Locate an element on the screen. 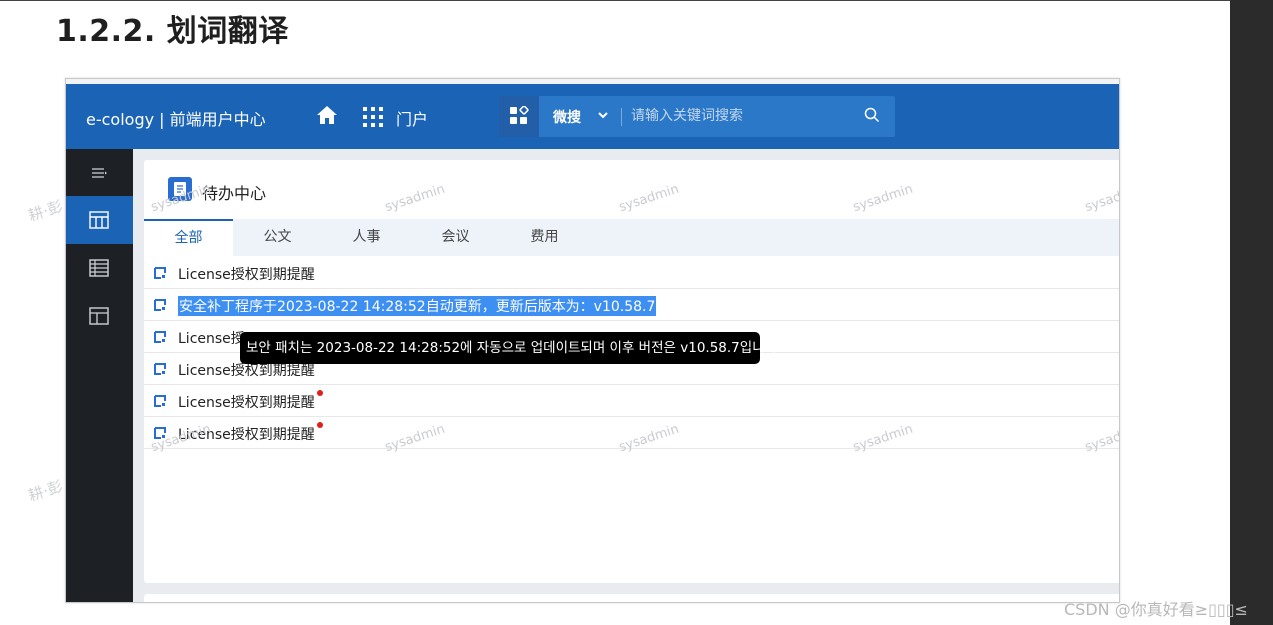  tab-expenses: 费用 is located at coordinates (544, 237).